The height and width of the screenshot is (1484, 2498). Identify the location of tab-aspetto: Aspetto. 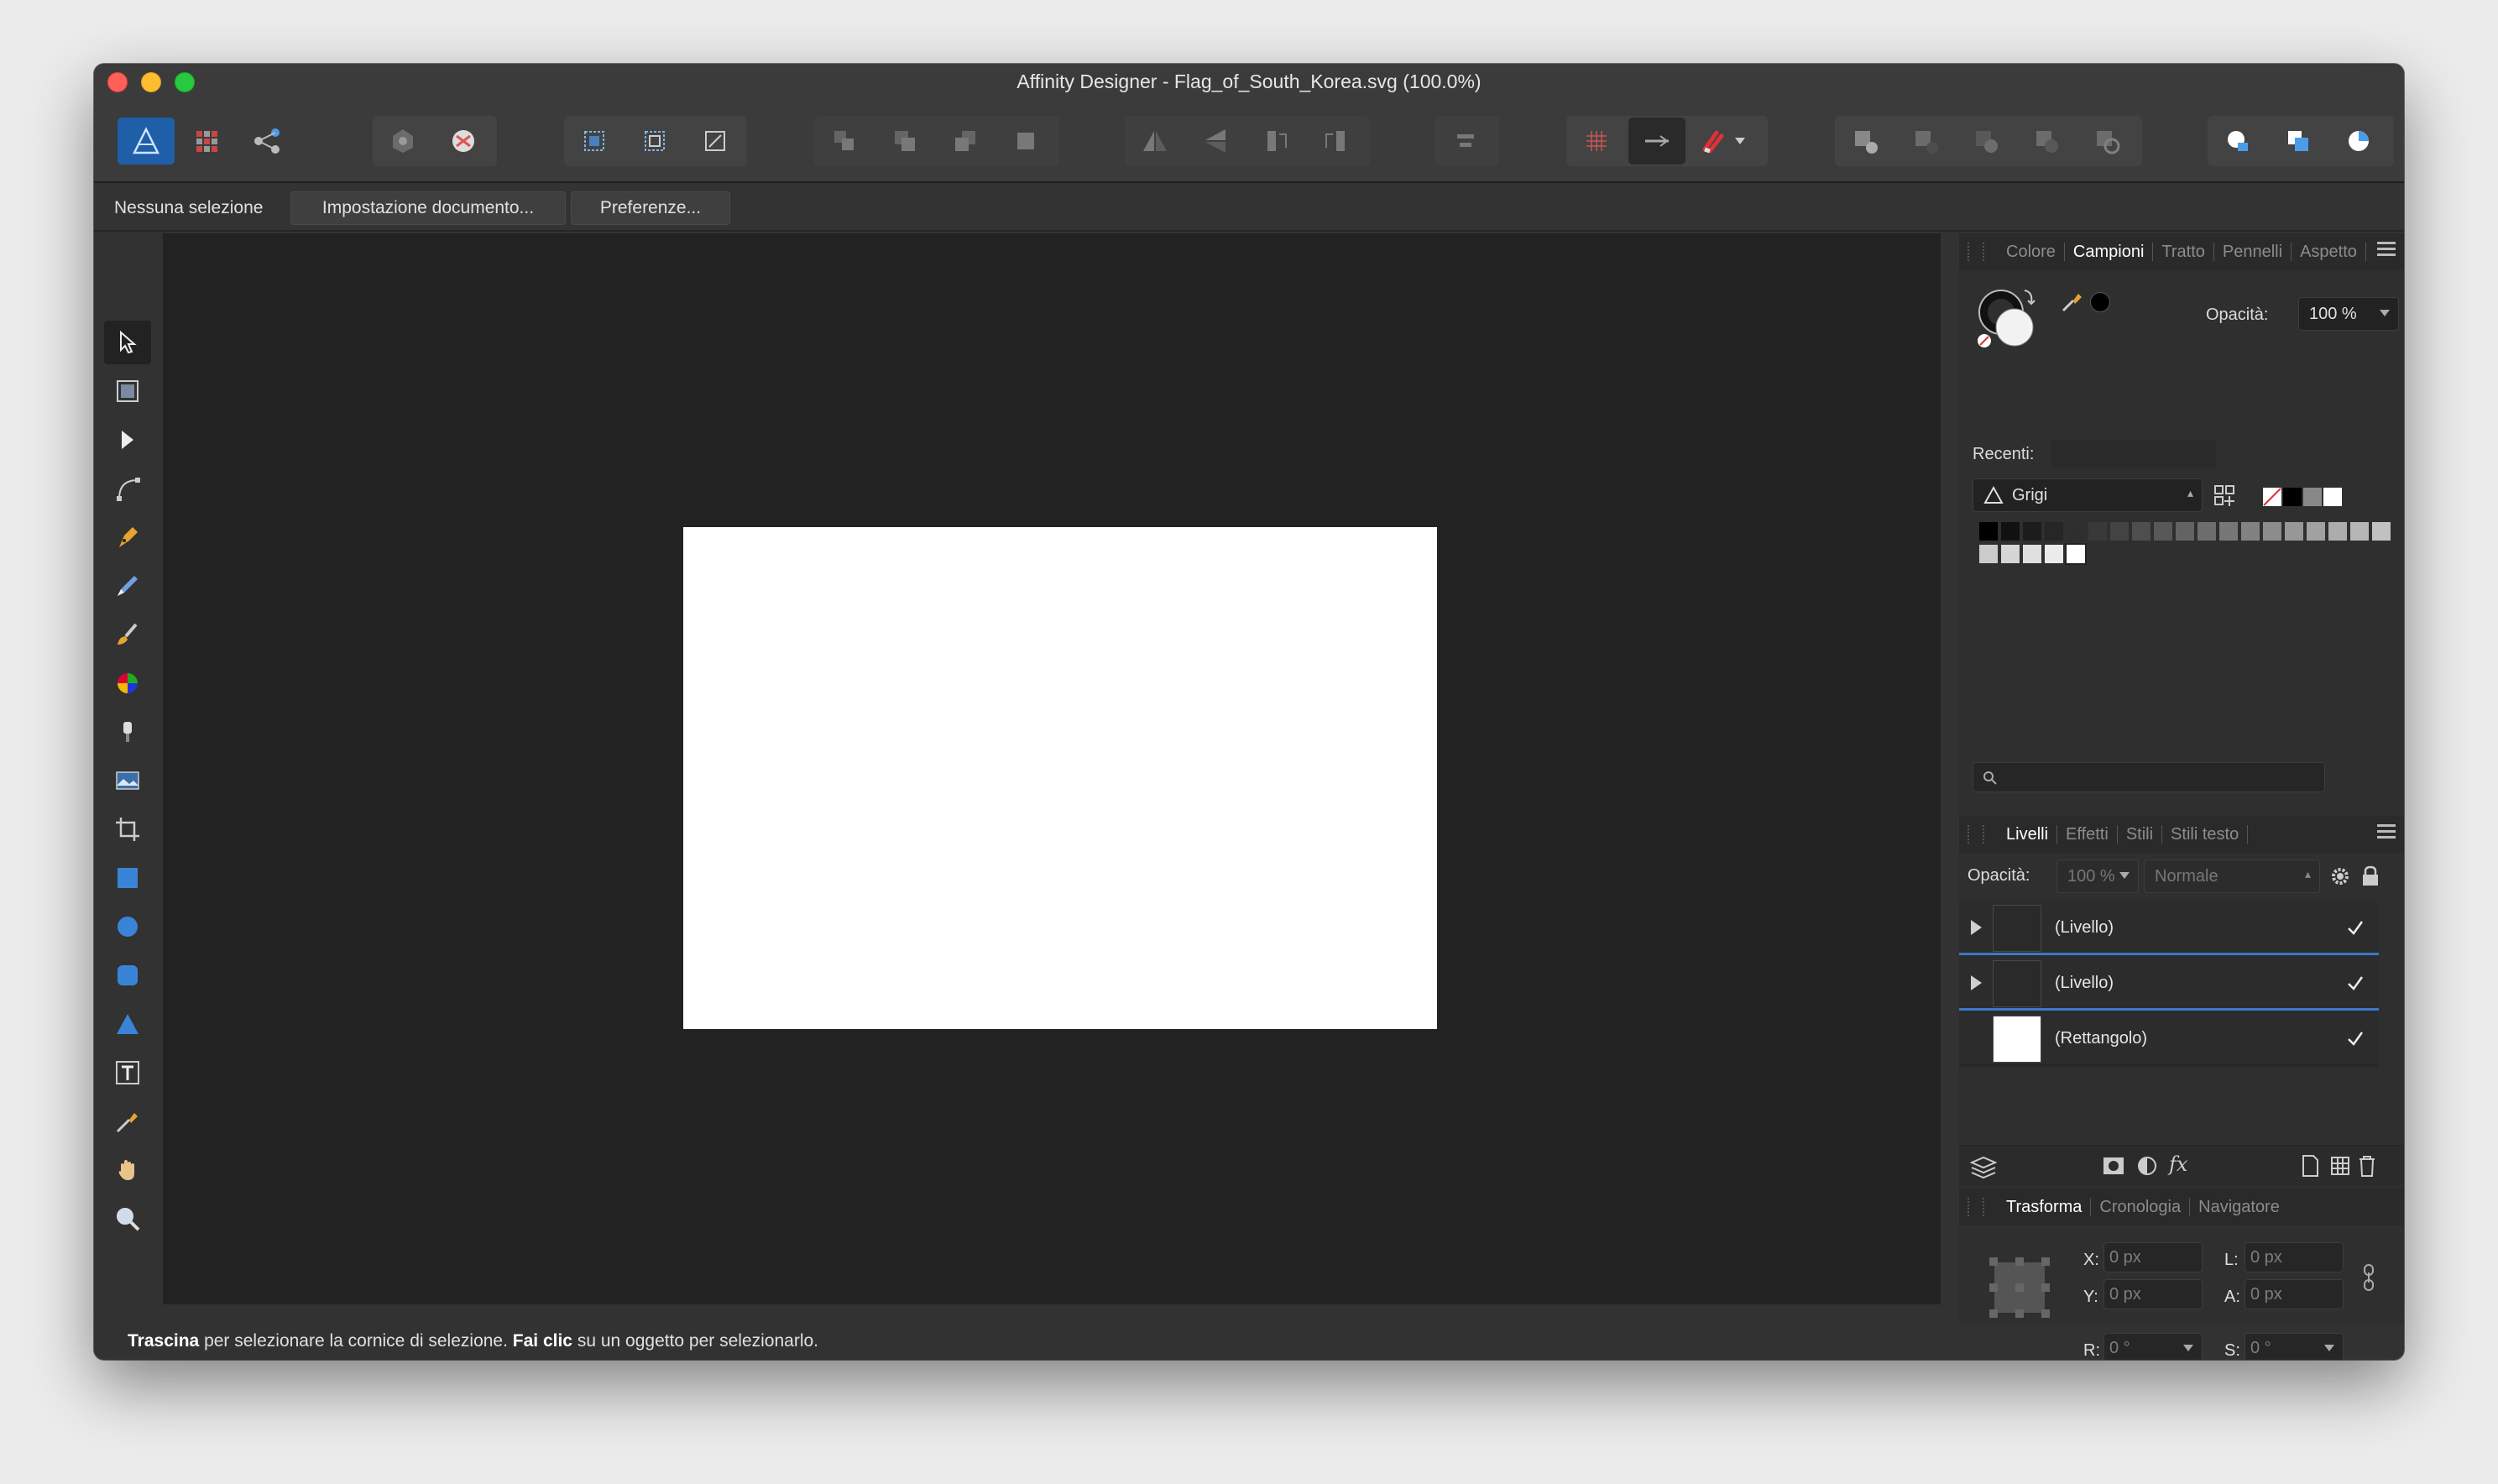
(2329, 252).